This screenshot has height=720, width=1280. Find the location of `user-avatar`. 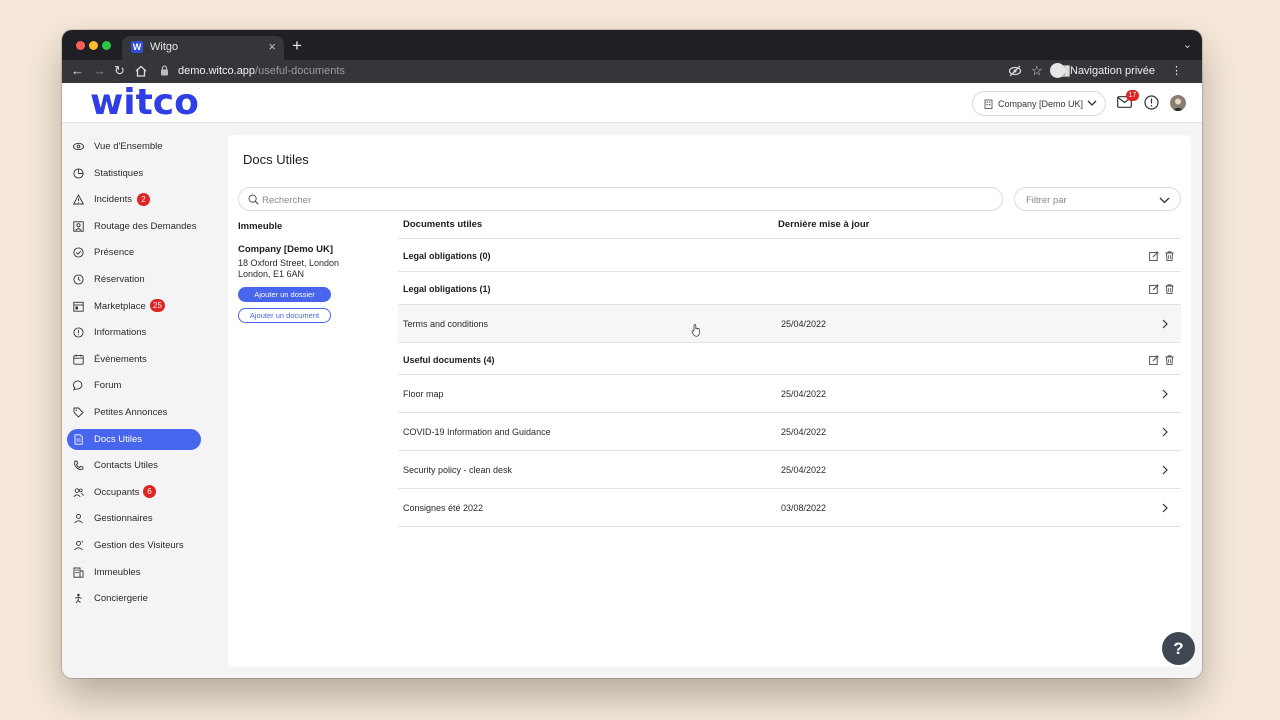

user-avatar is located at coordinates (1178, 103).